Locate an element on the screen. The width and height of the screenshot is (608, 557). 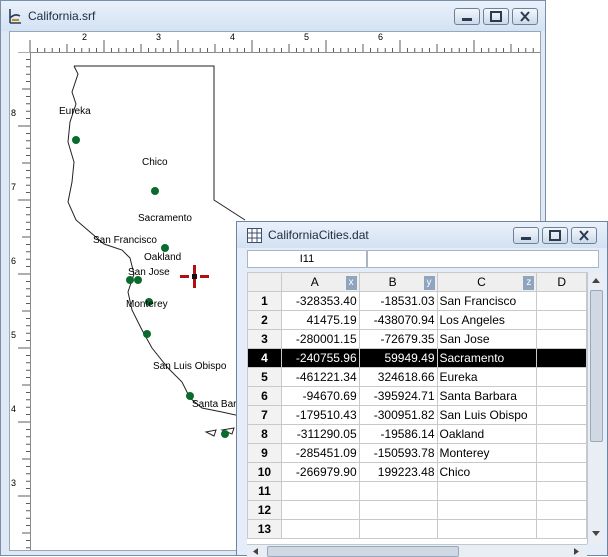
cell: Monterey is located at coordinates (487, 453).